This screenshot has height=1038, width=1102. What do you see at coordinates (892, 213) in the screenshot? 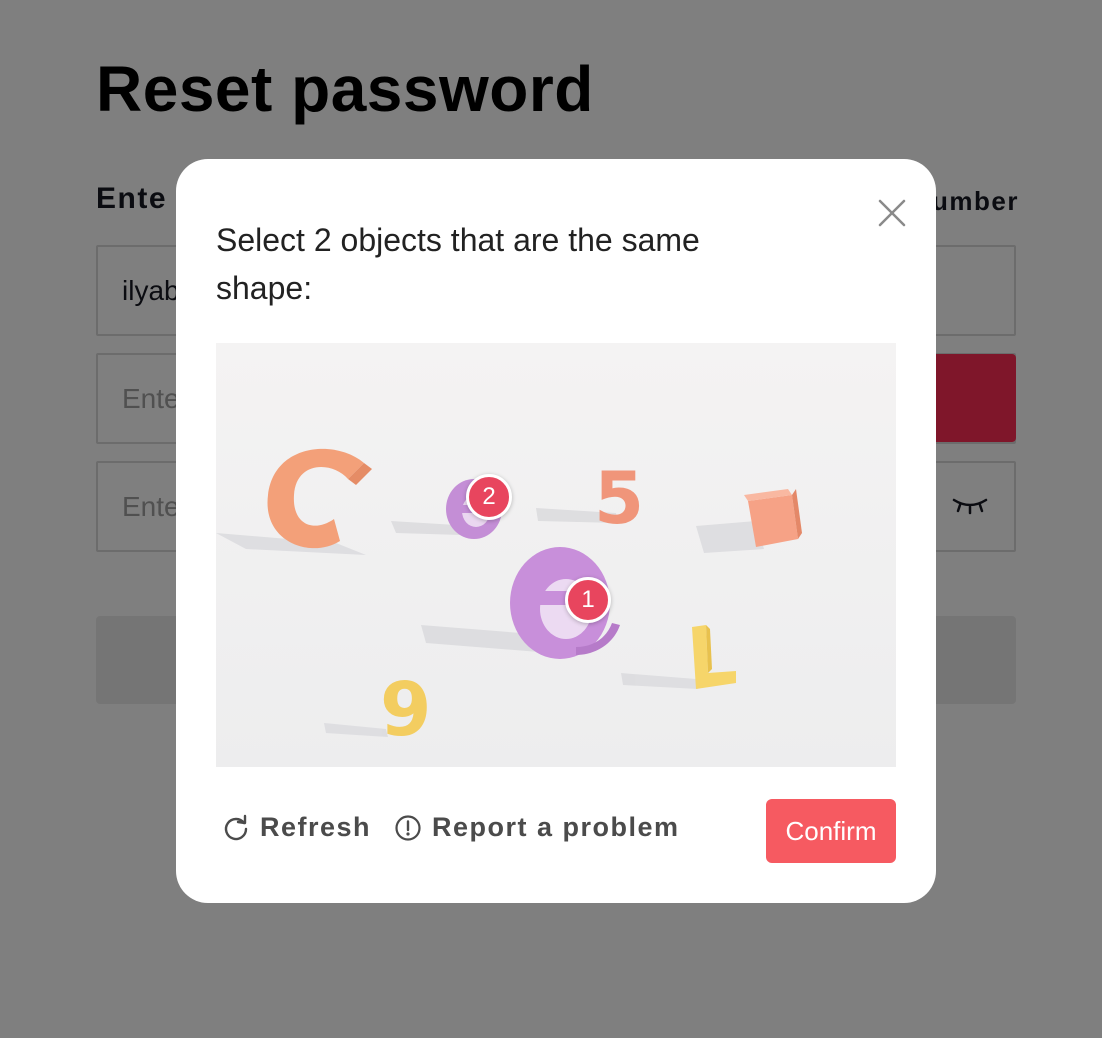
I see `close-icon` at bounding box center [892, 213].